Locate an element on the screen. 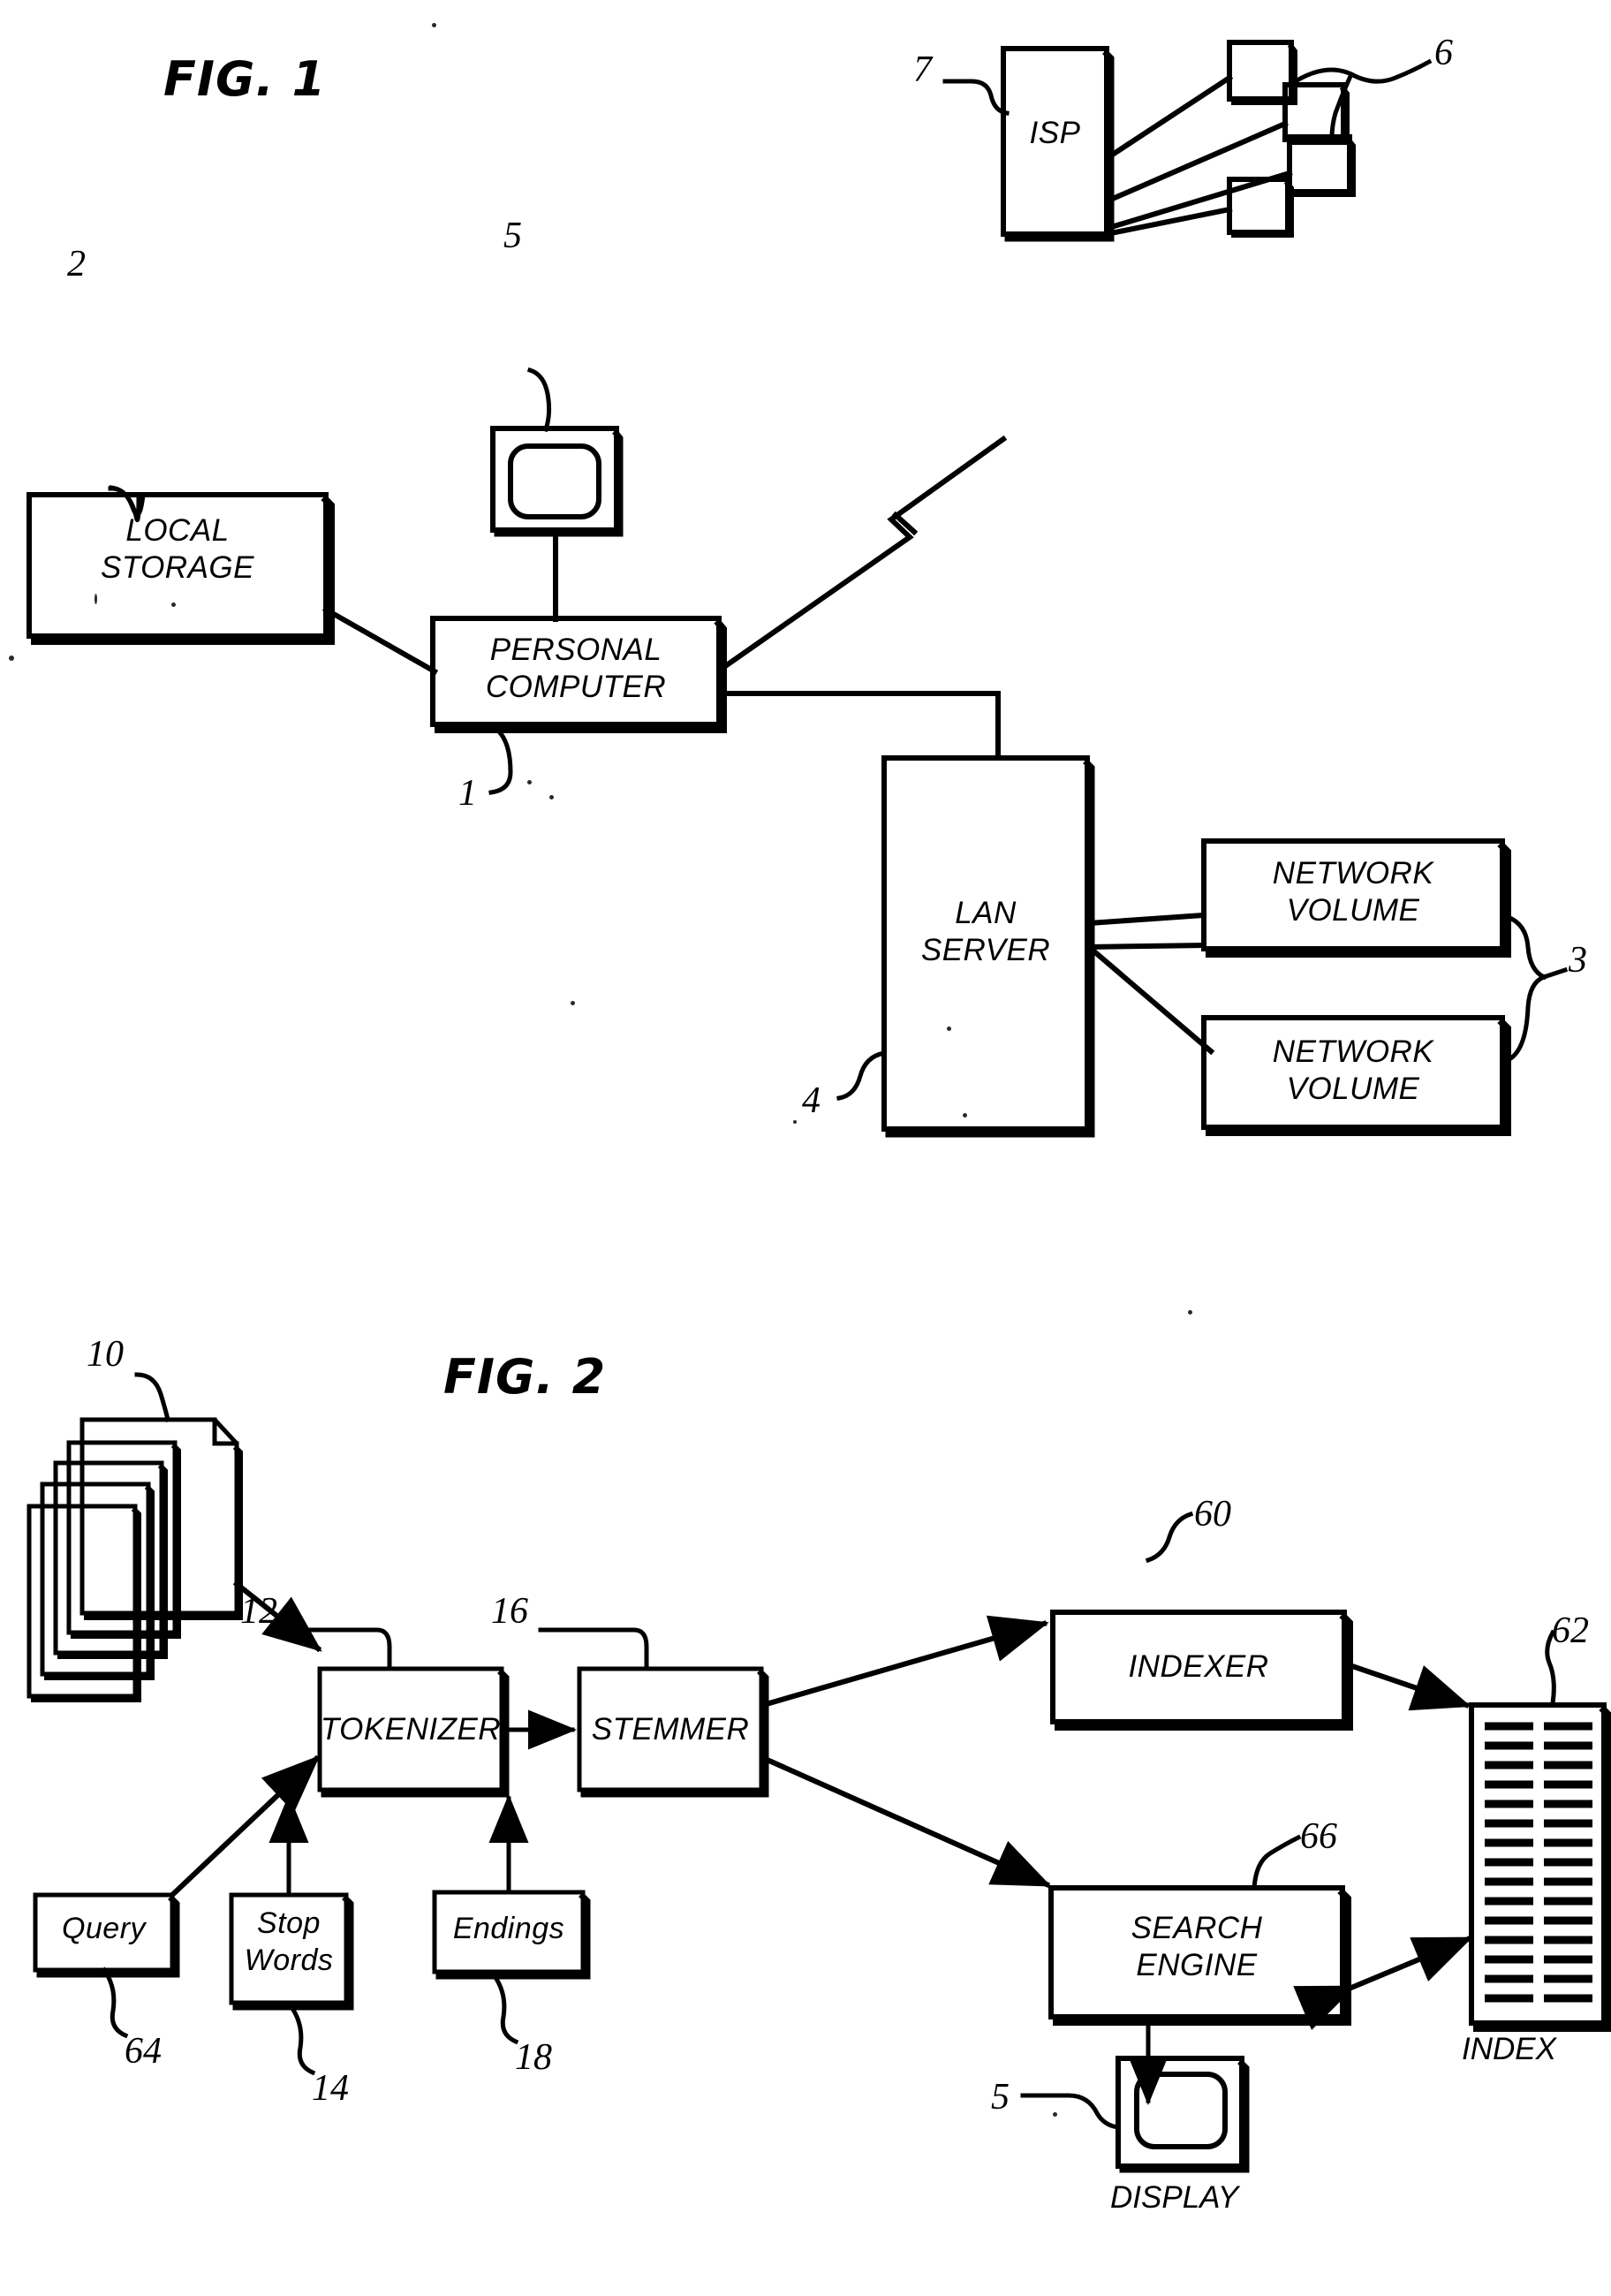 The width and height of the screenshot is (1611, 2296). network-volume-1-label: NETWORK VOLUME is located at coordinates (1353, 892).